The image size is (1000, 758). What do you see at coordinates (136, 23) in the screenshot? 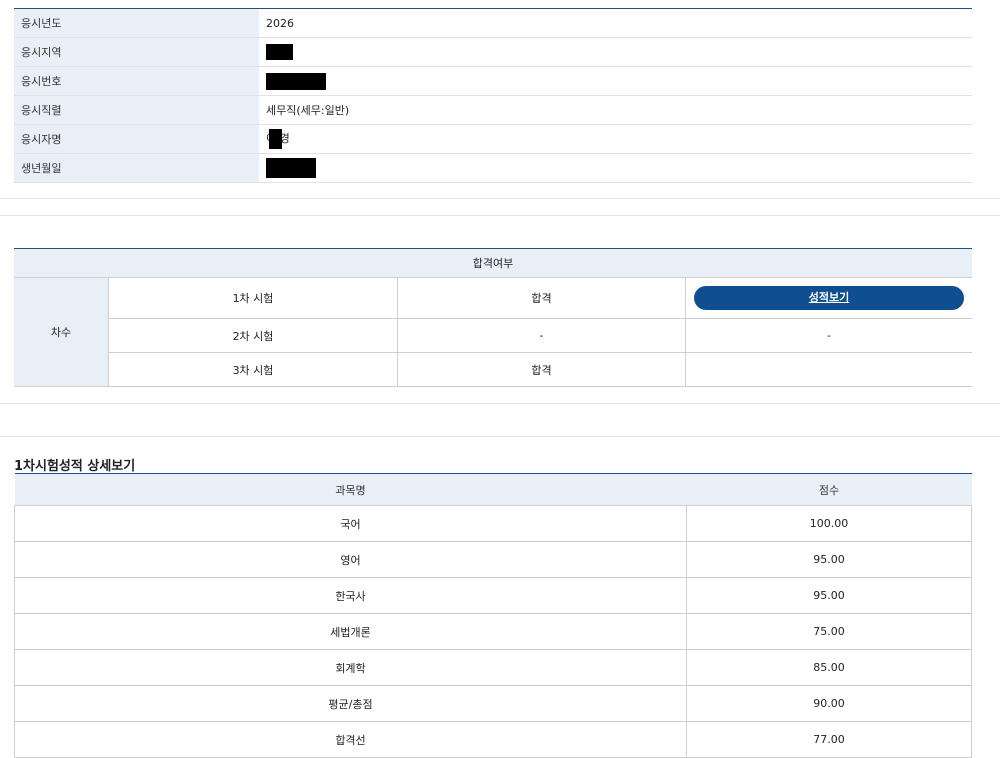
I see `info-label: 응시년도` at bounding box center [136, 23].